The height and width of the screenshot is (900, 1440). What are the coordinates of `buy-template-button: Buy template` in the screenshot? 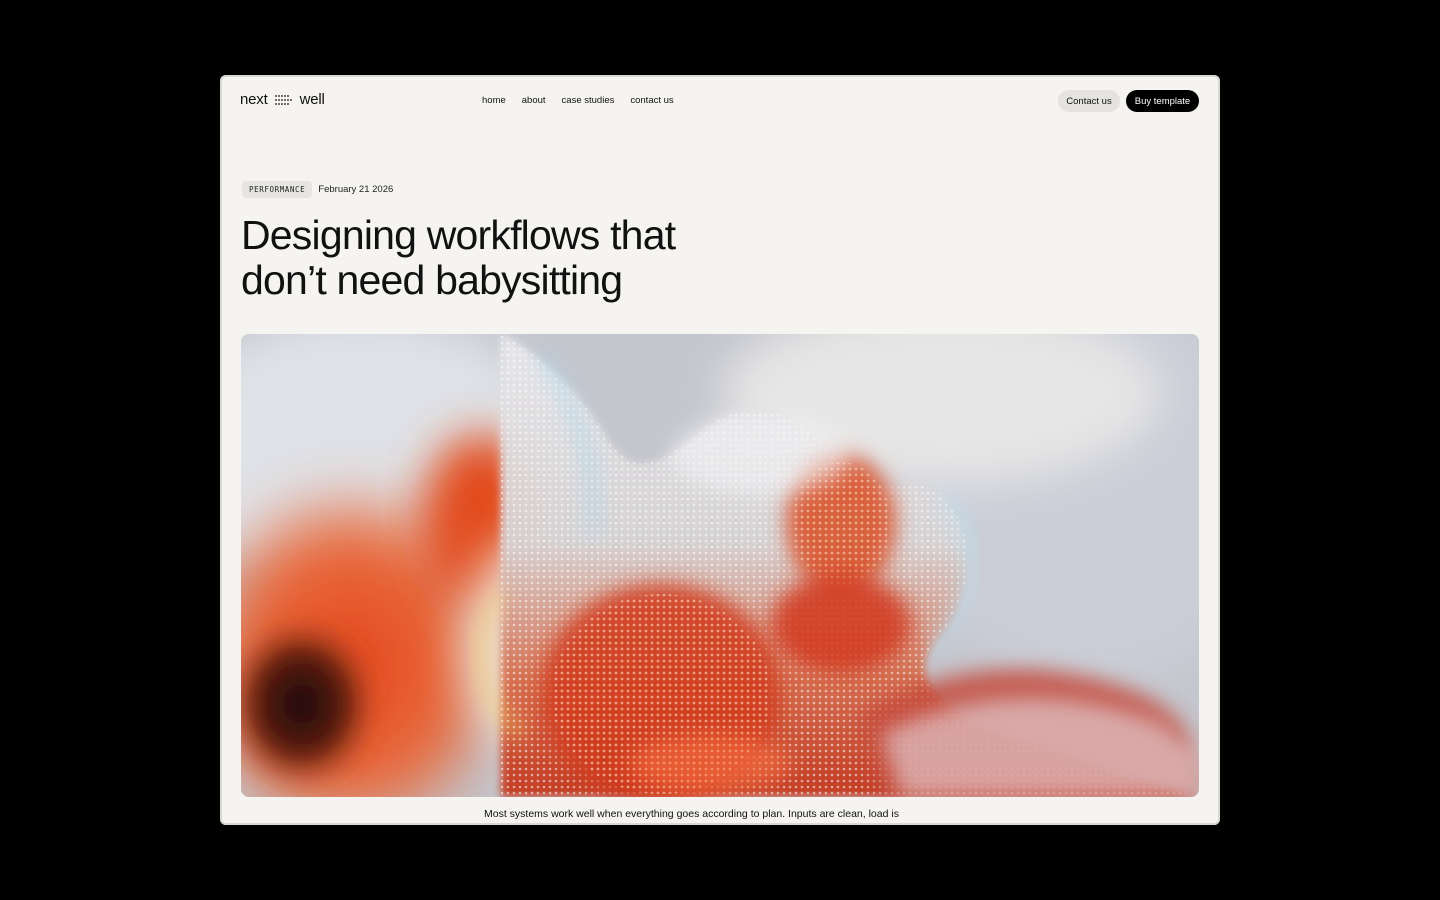 It's located at (1162, 101).